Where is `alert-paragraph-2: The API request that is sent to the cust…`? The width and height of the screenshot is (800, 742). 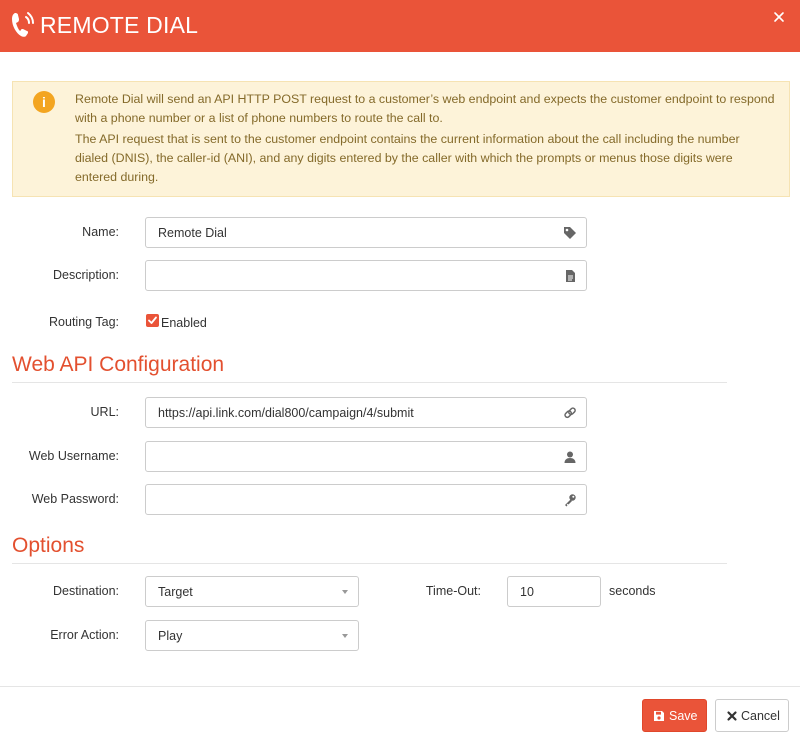 alert-paragraph-2: The API request that is sent to the cust… is located at coordinates (407, 158).